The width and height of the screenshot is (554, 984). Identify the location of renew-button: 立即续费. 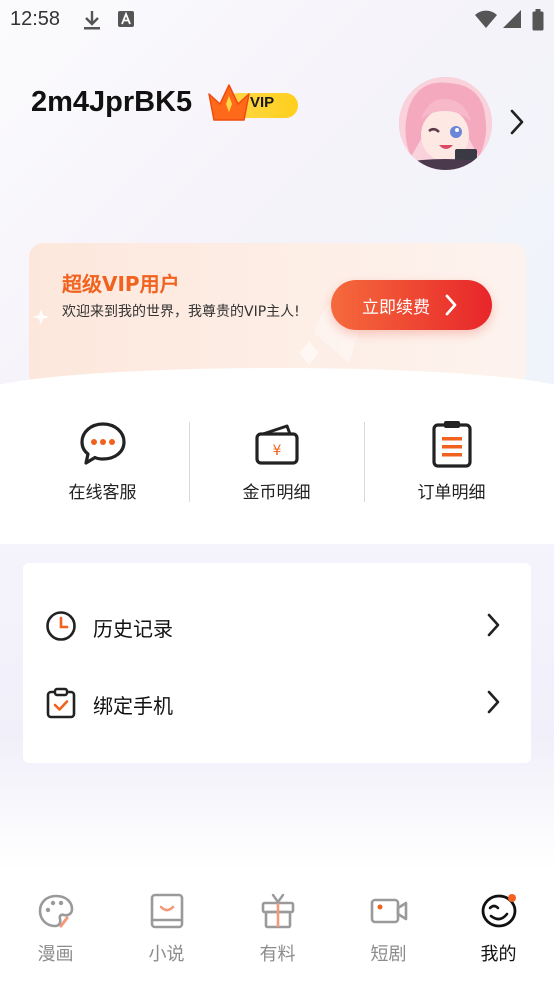
(411, 305).